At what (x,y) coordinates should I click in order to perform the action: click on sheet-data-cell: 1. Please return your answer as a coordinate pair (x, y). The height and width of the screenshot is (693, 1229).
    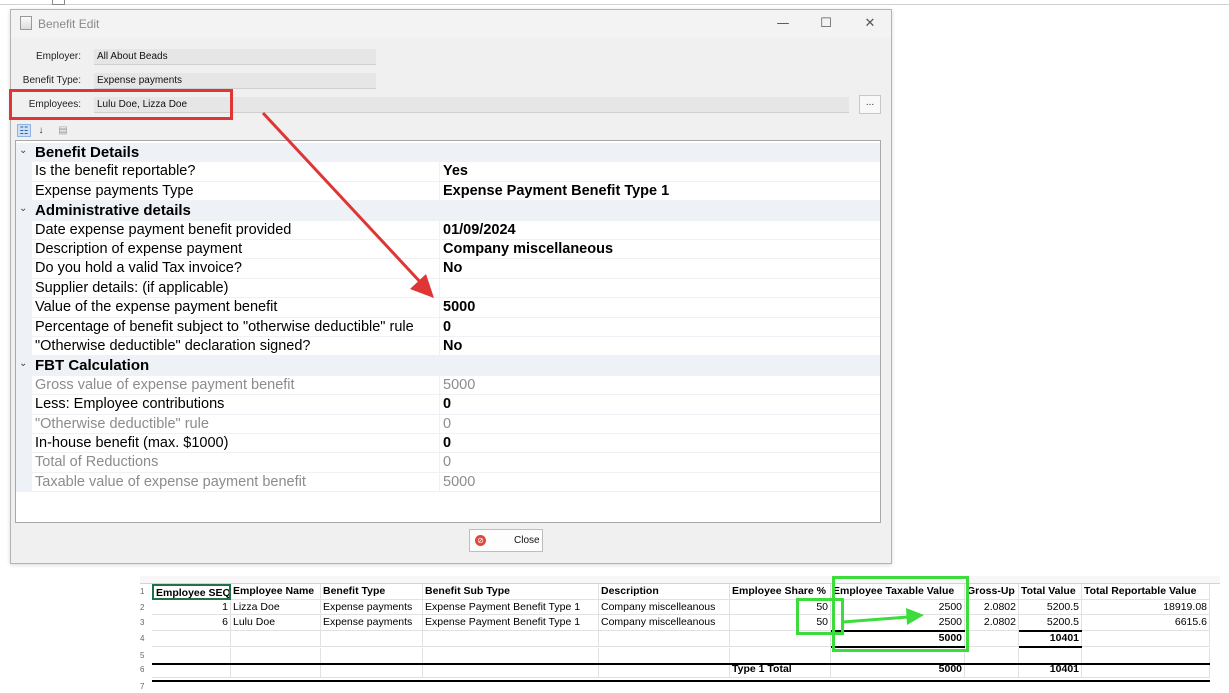
    Looking at the image, I should click on (191, 607).